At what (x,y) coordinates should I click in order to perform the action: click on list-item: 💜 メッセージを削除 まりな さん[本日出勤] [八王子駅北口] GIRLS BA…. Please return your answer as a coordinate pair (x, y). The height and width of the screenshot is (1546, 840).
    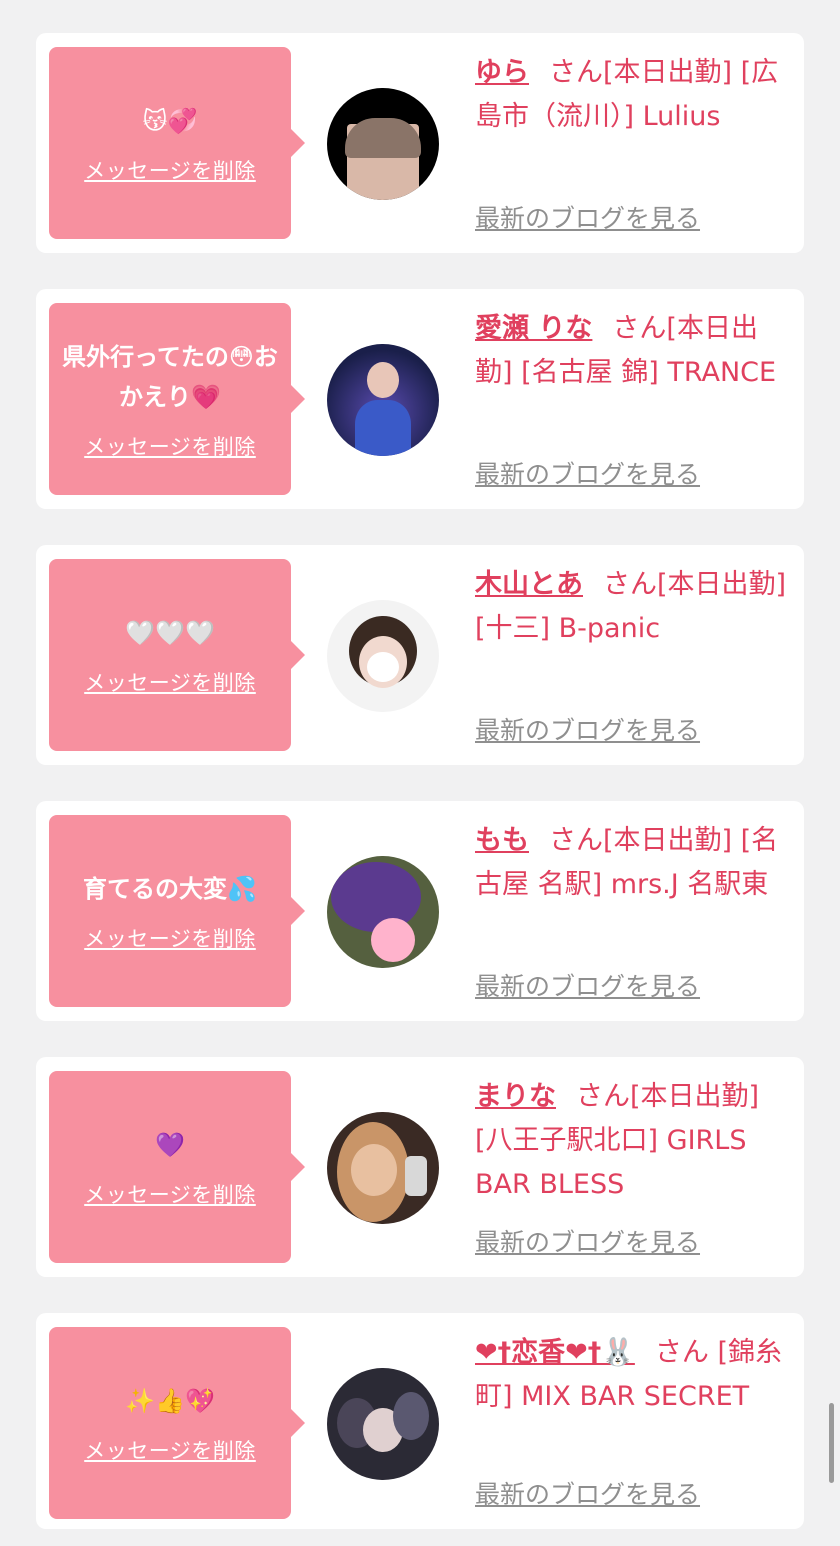
    Looking at the image, I should click on (420, 1167).